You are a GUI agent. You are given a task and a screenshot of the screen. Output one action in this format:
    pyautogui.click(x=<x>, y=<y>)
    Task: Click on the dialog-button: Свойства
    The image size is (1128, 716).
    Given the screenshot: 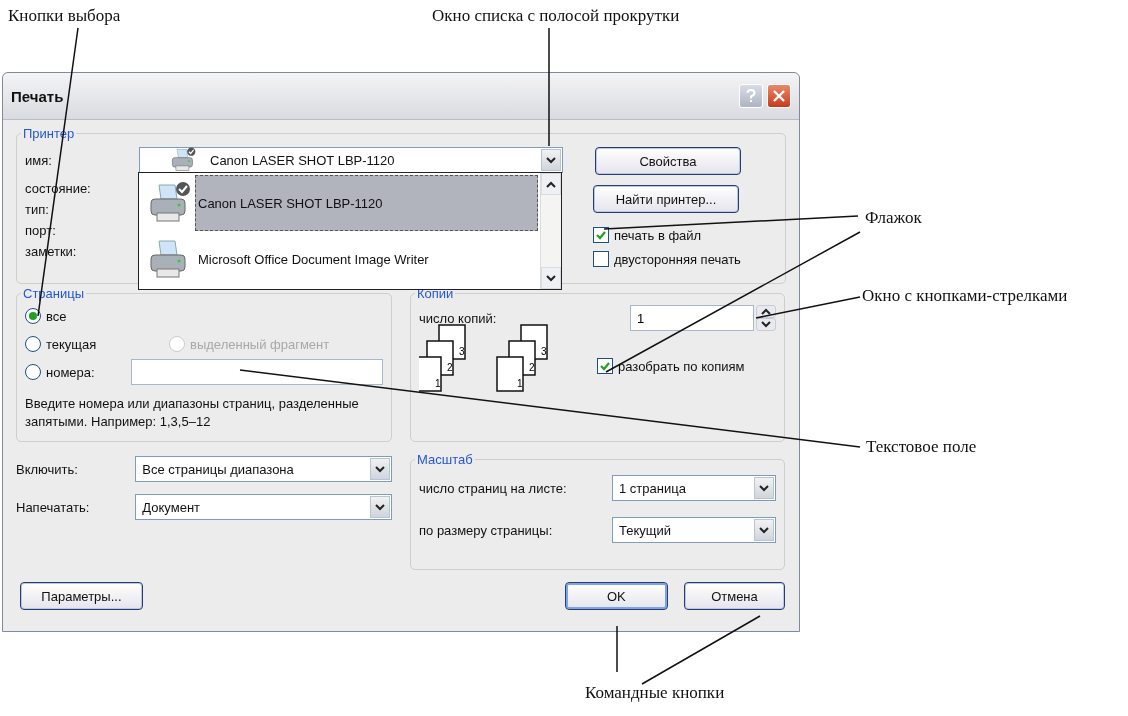 What is the action you would take?
    pyautogui.click(x=668, y=161)
    